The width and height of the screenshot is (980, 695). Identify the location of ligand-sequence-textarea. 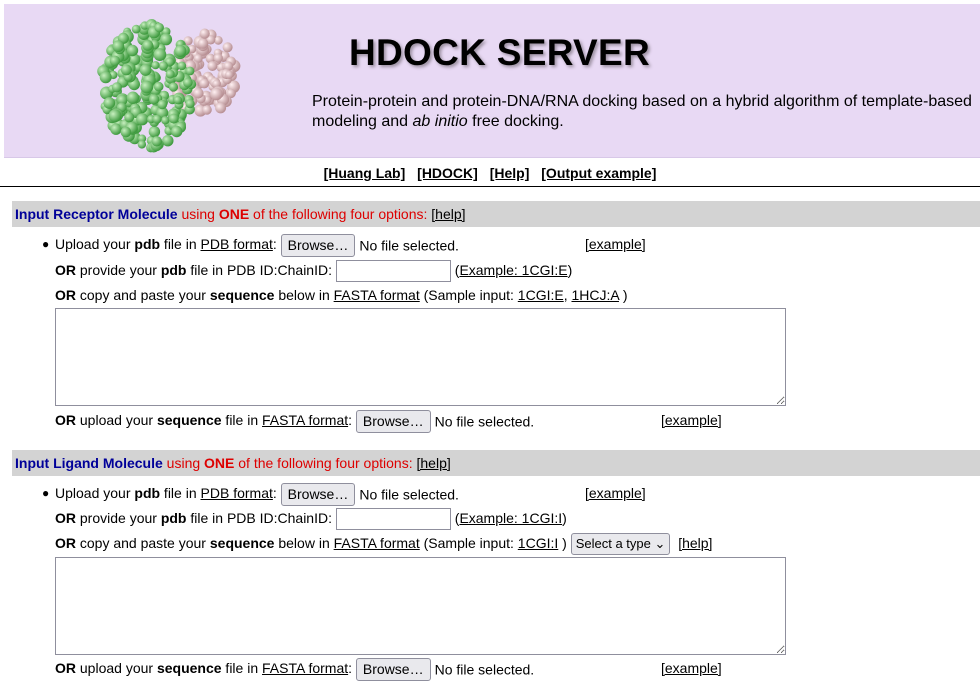
(420, 606).